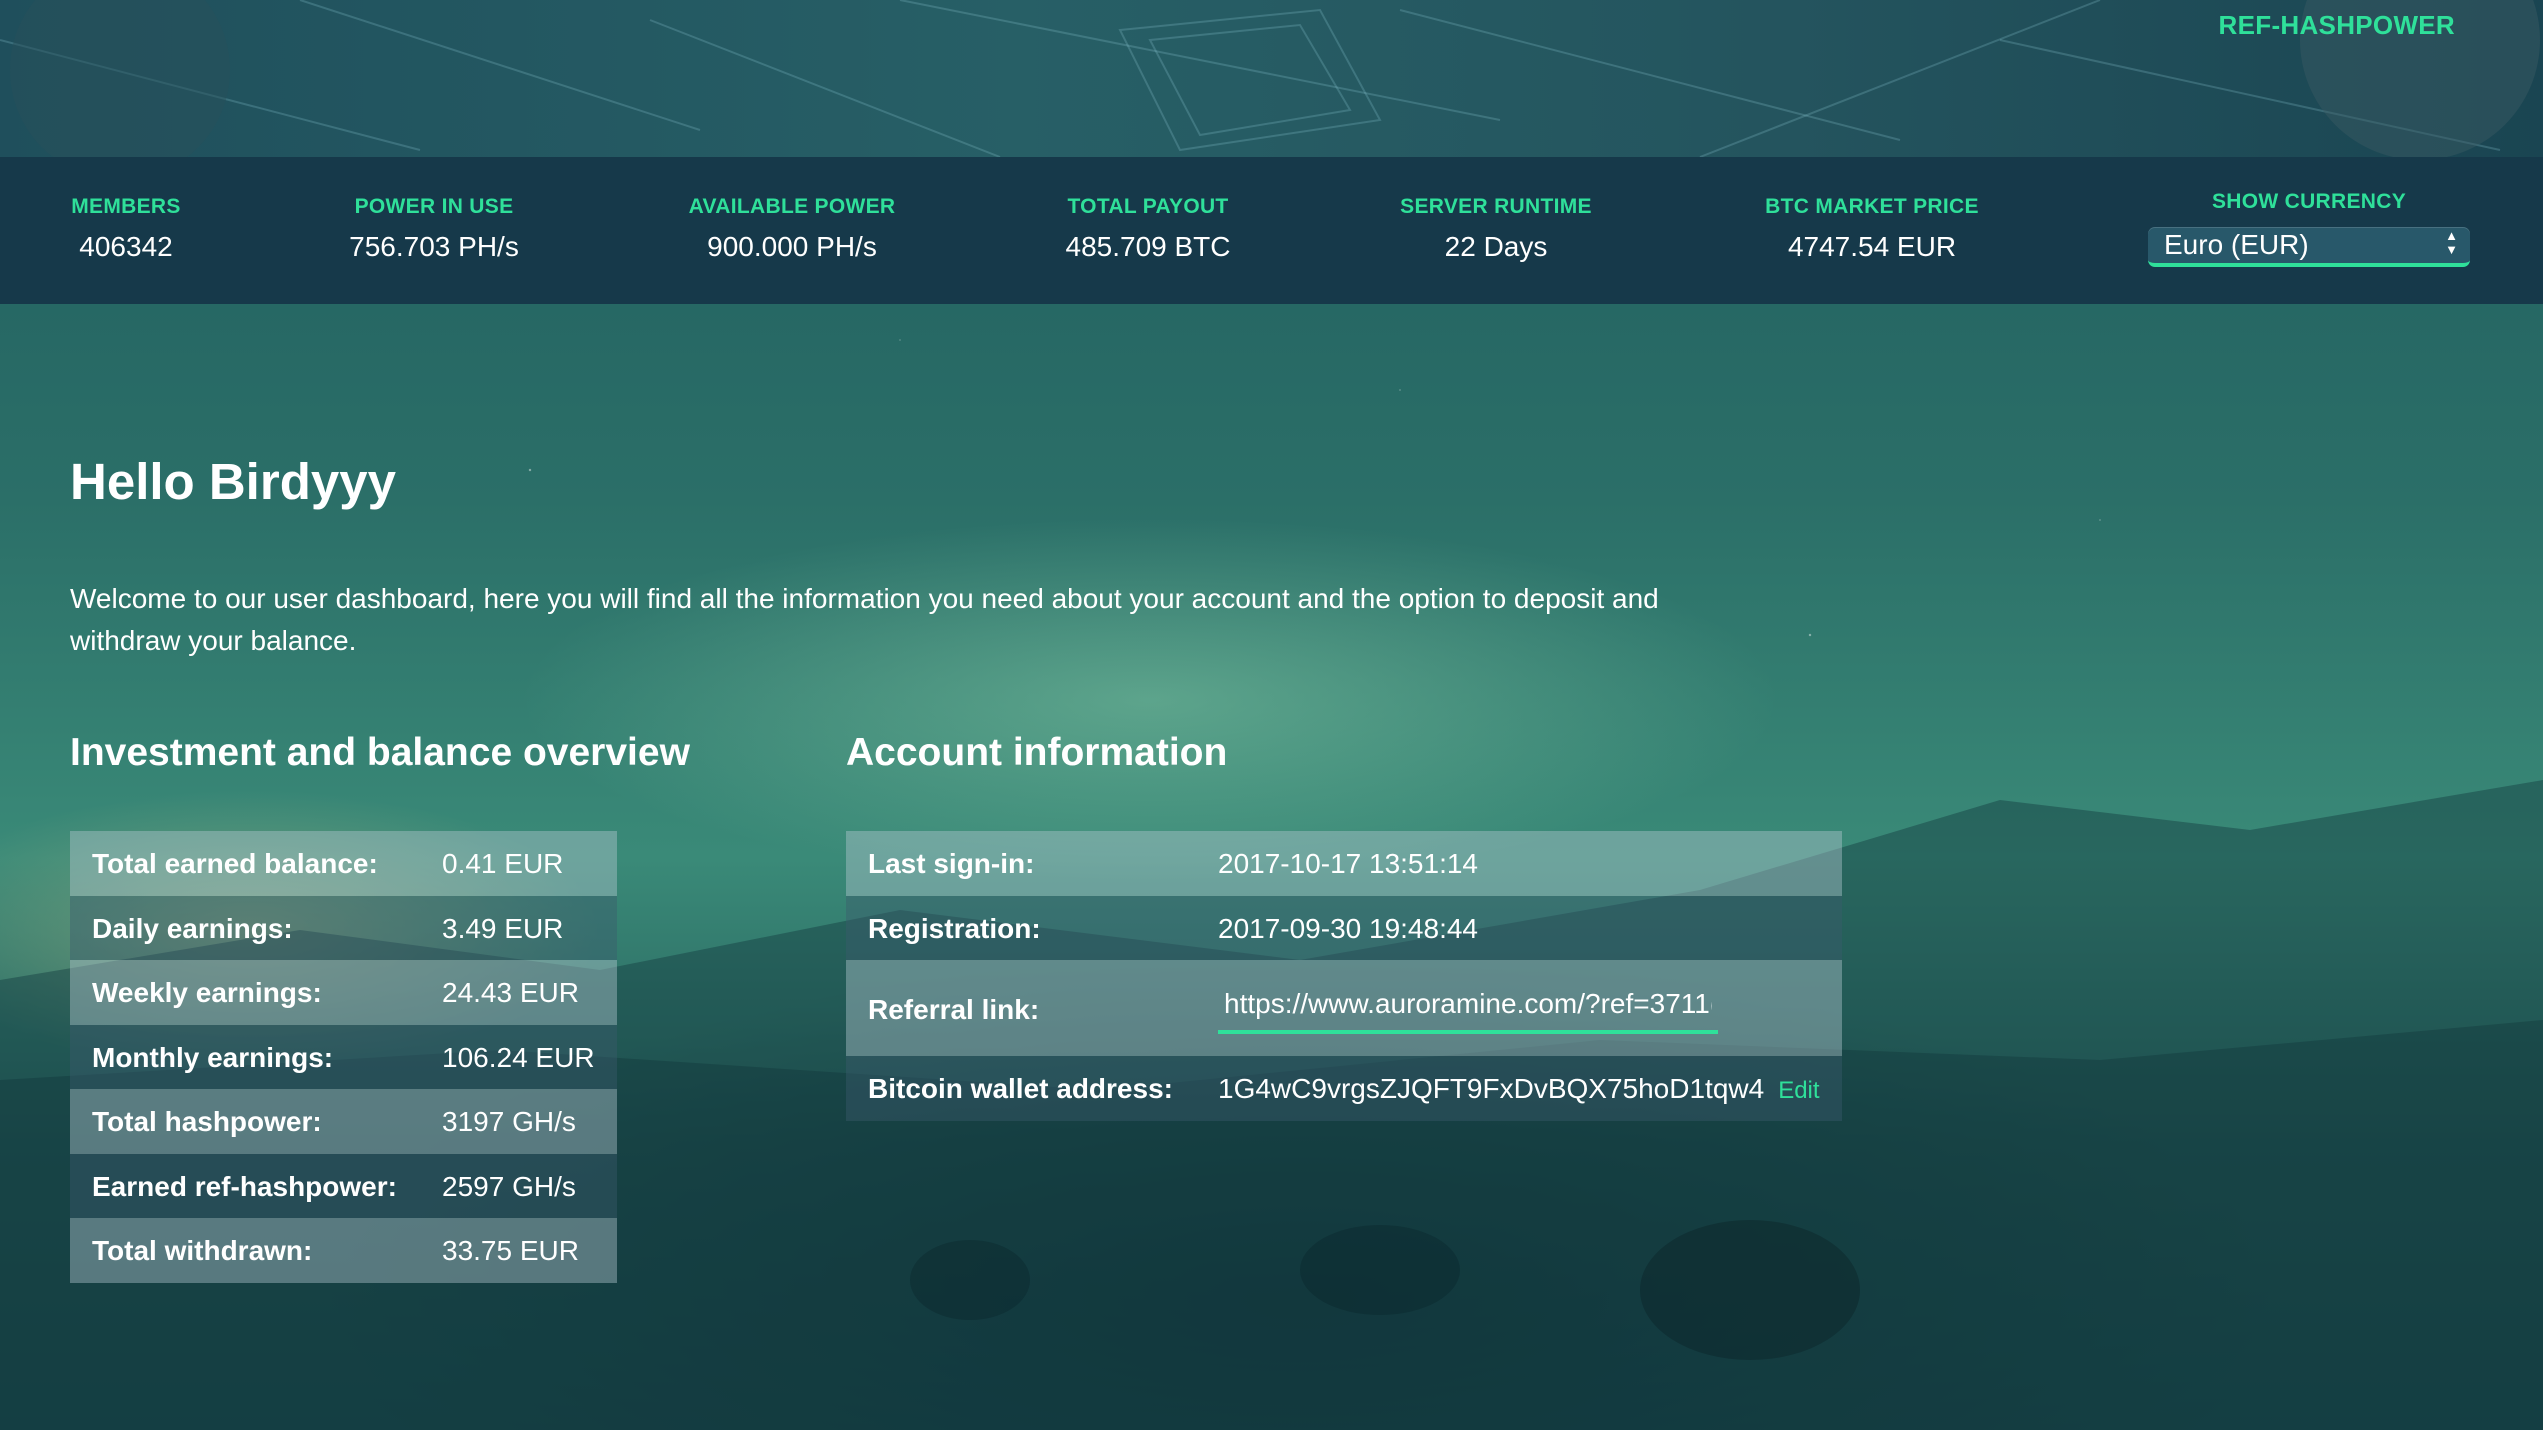 The width and height of the screenshot is (2543, 1430). I want to click on currency-selected-value: Euro (EUR), so click(2236, 244).